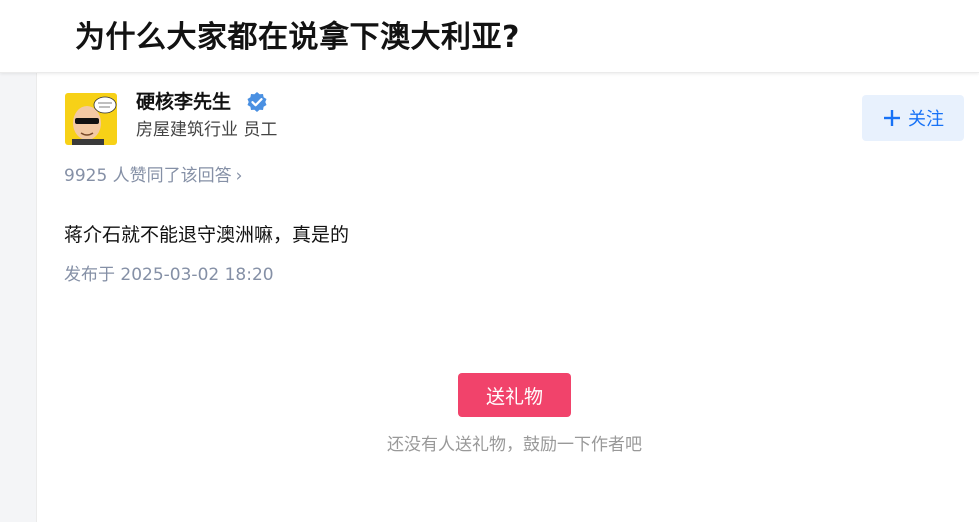 This screenshot has height=522, width=979. I want to click on follow-label: 关注, so click(926, 119).